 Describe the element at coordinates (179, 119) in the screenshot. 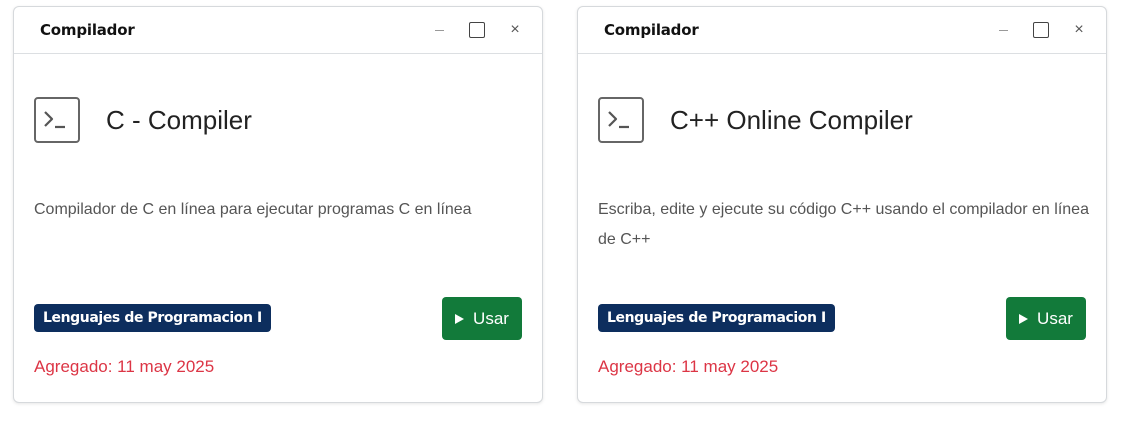

I see `app-name: C - Compiler` at that location.